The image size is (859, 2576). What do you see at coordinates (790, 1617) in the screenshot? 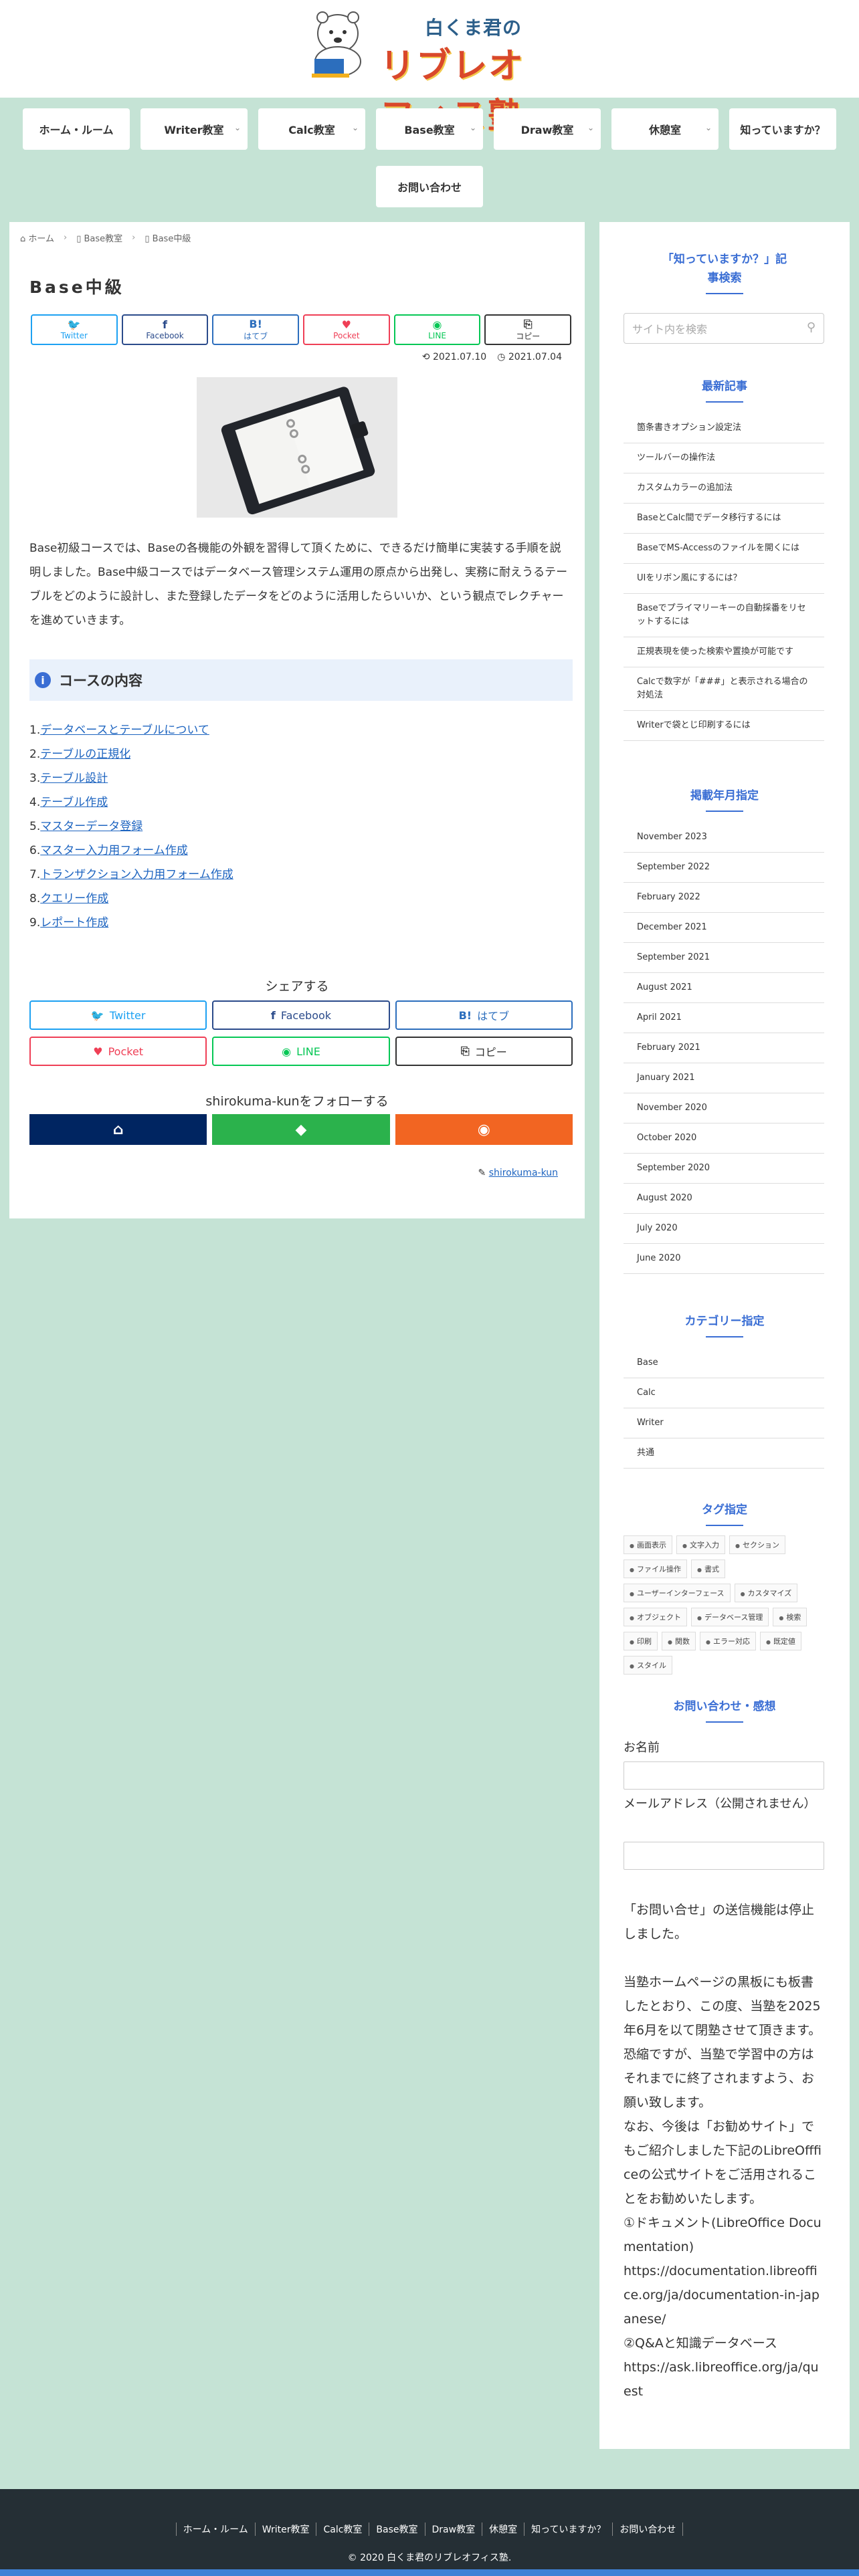
I see `tag-link: 検索` at bounding box center [790, 1617].